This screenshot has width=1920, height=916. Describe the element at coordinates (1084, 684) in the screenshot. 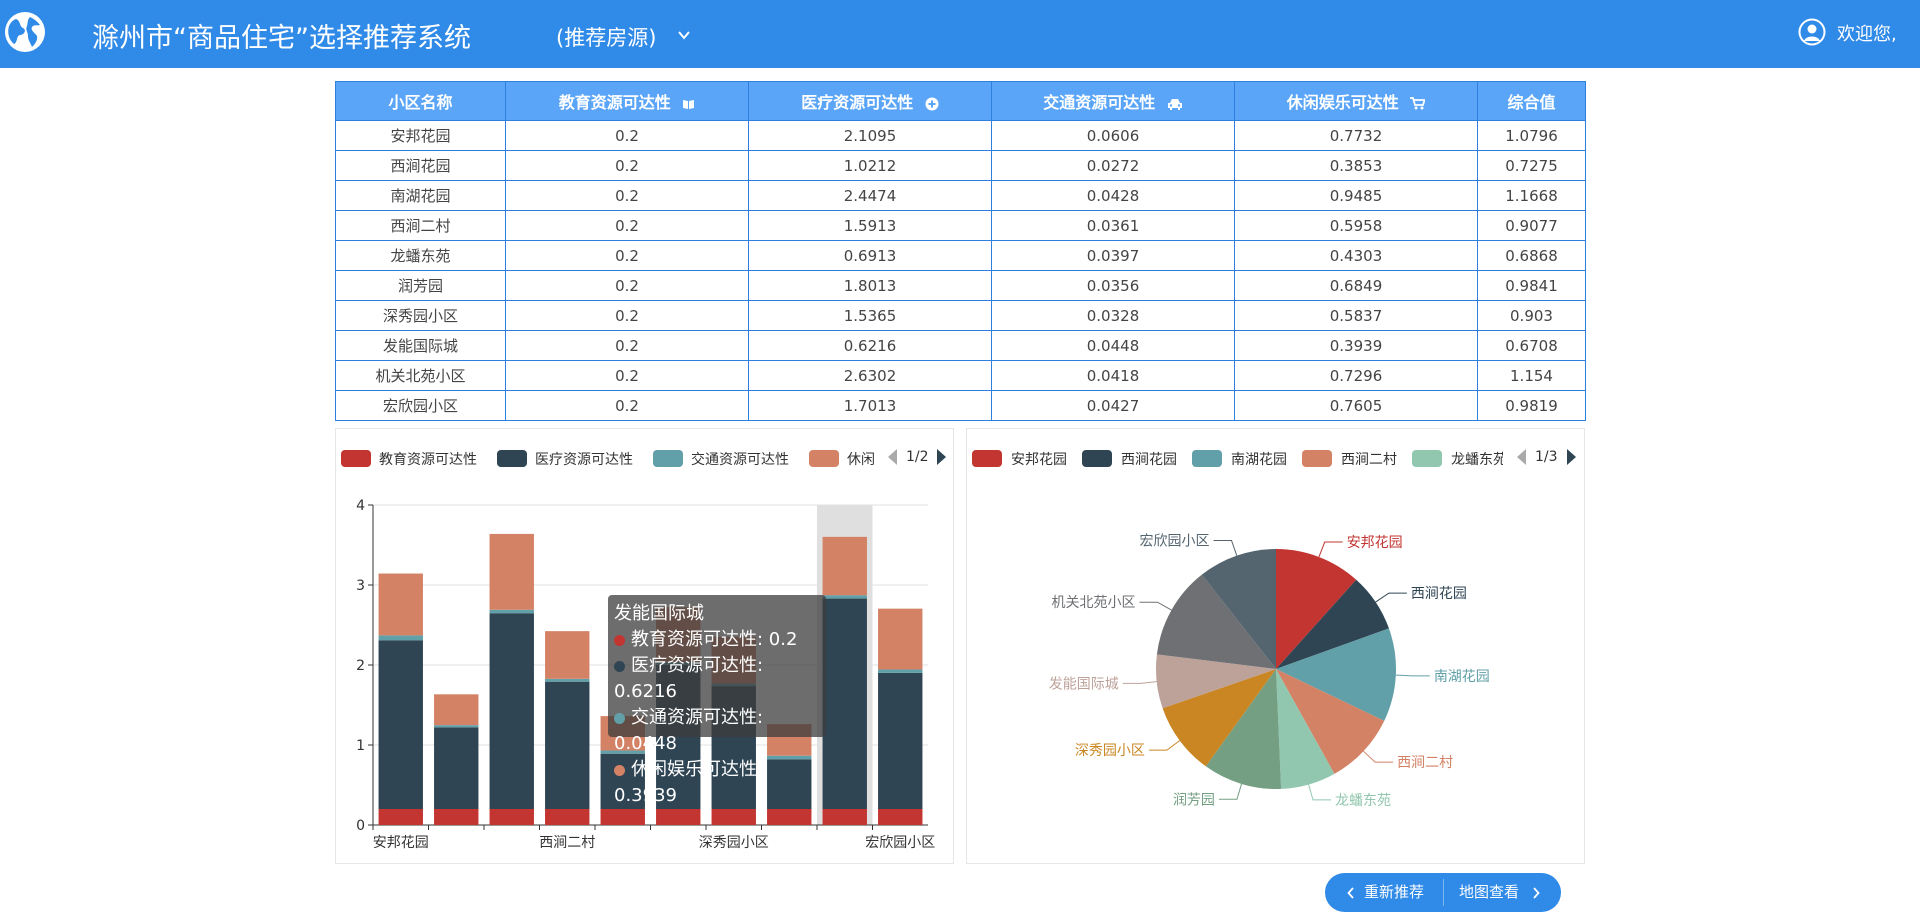

I see `pie-label: 发能国际城` at that location.